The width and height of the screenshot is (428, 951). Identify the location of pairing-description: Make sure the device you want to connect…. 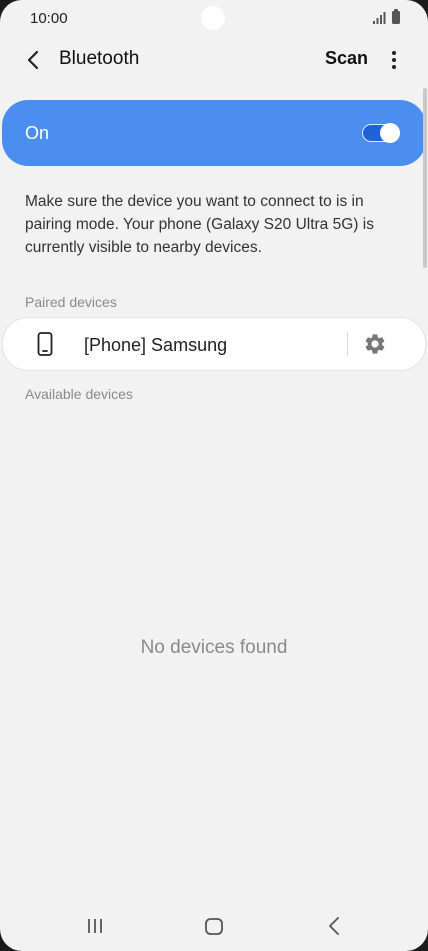
(199, 224).